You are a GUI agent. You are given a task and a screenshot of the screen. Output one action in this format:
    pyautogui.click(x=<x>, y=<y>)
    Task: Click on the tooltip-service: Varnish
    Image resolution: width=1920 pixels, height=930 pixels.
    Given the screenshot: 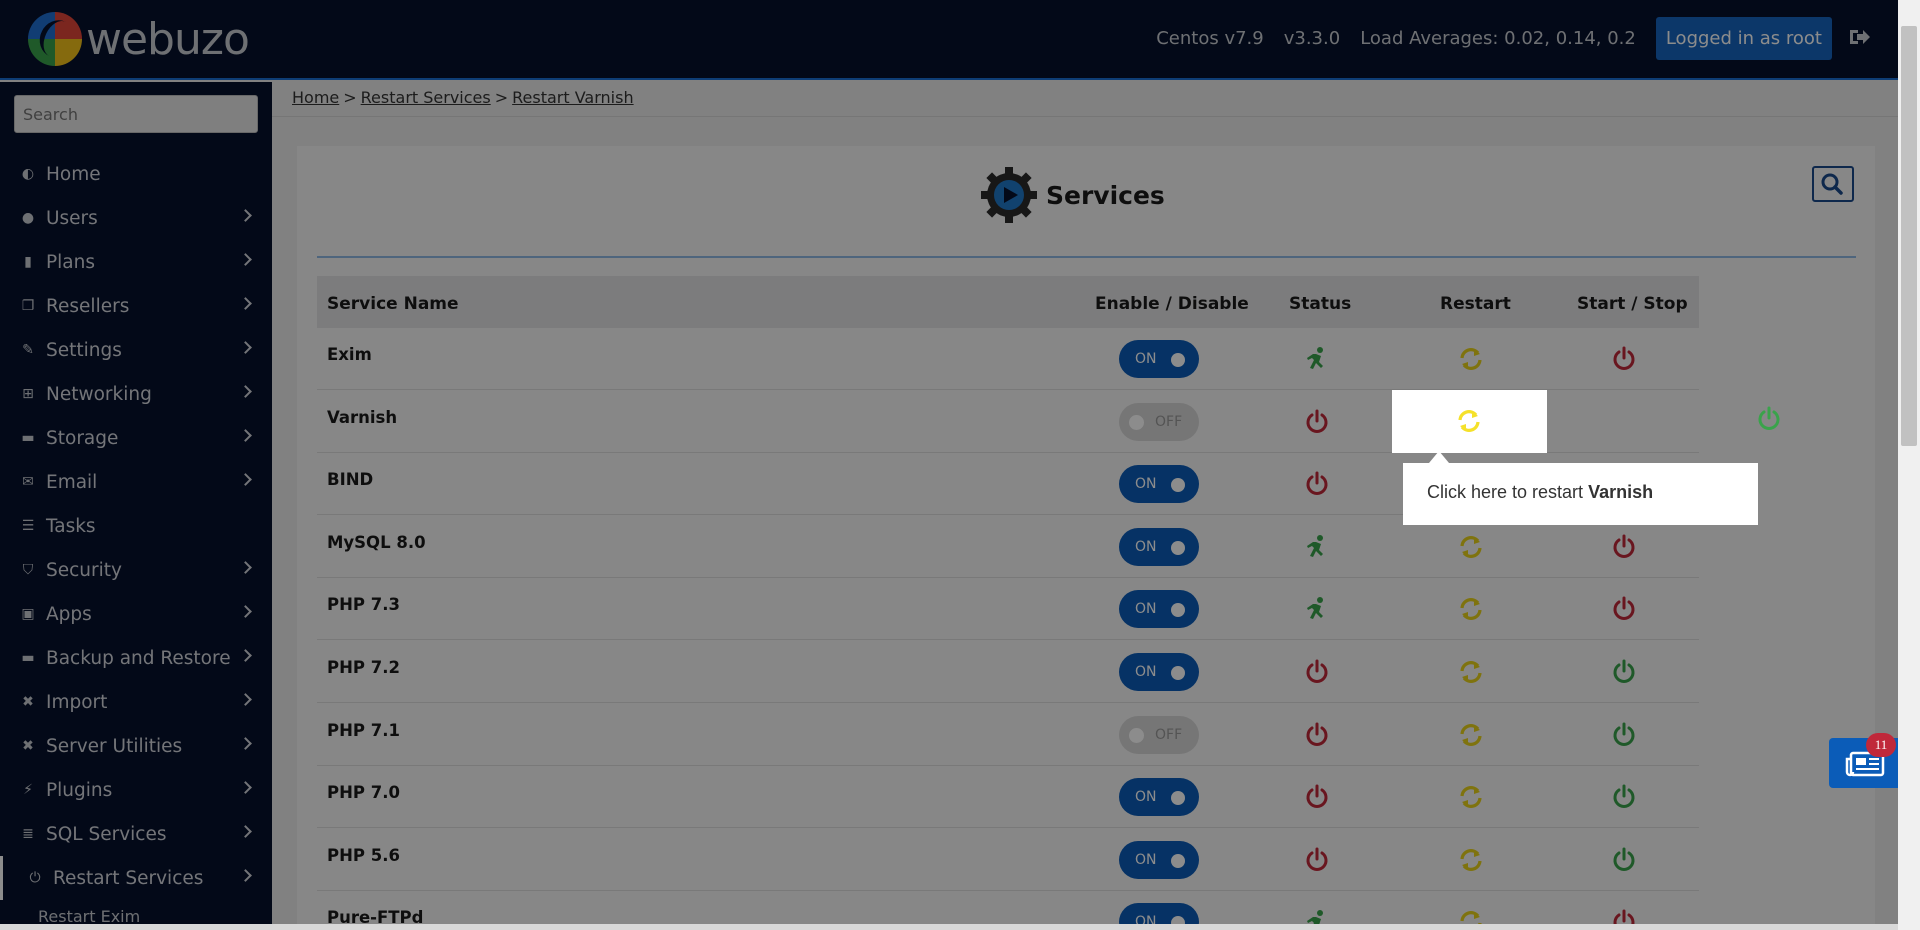 What is the action you would take?
    pyautogui.click(x=1621, y=492)
    